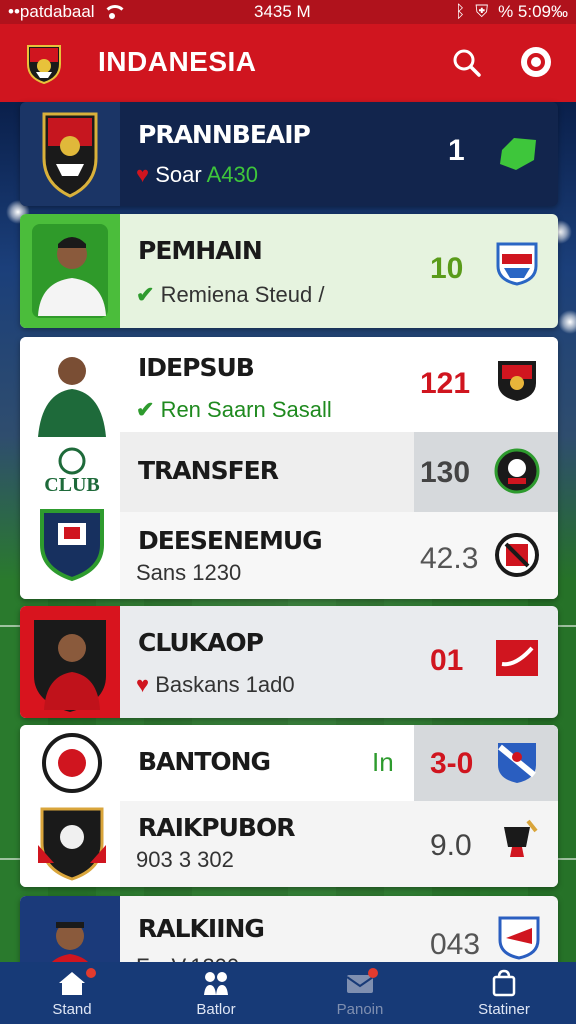 The height and width of the screenshot is (1024, 576). I want to click on card-subtitle: 903 3 302, so click(185, 859).